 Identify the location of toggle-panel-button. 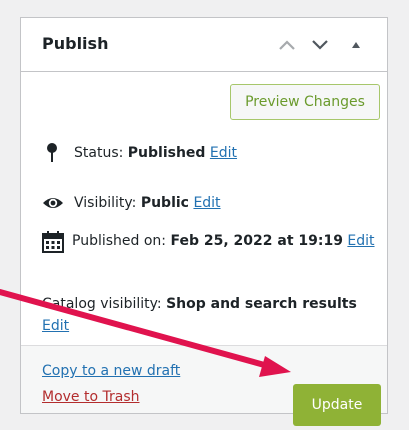
(356, 45).